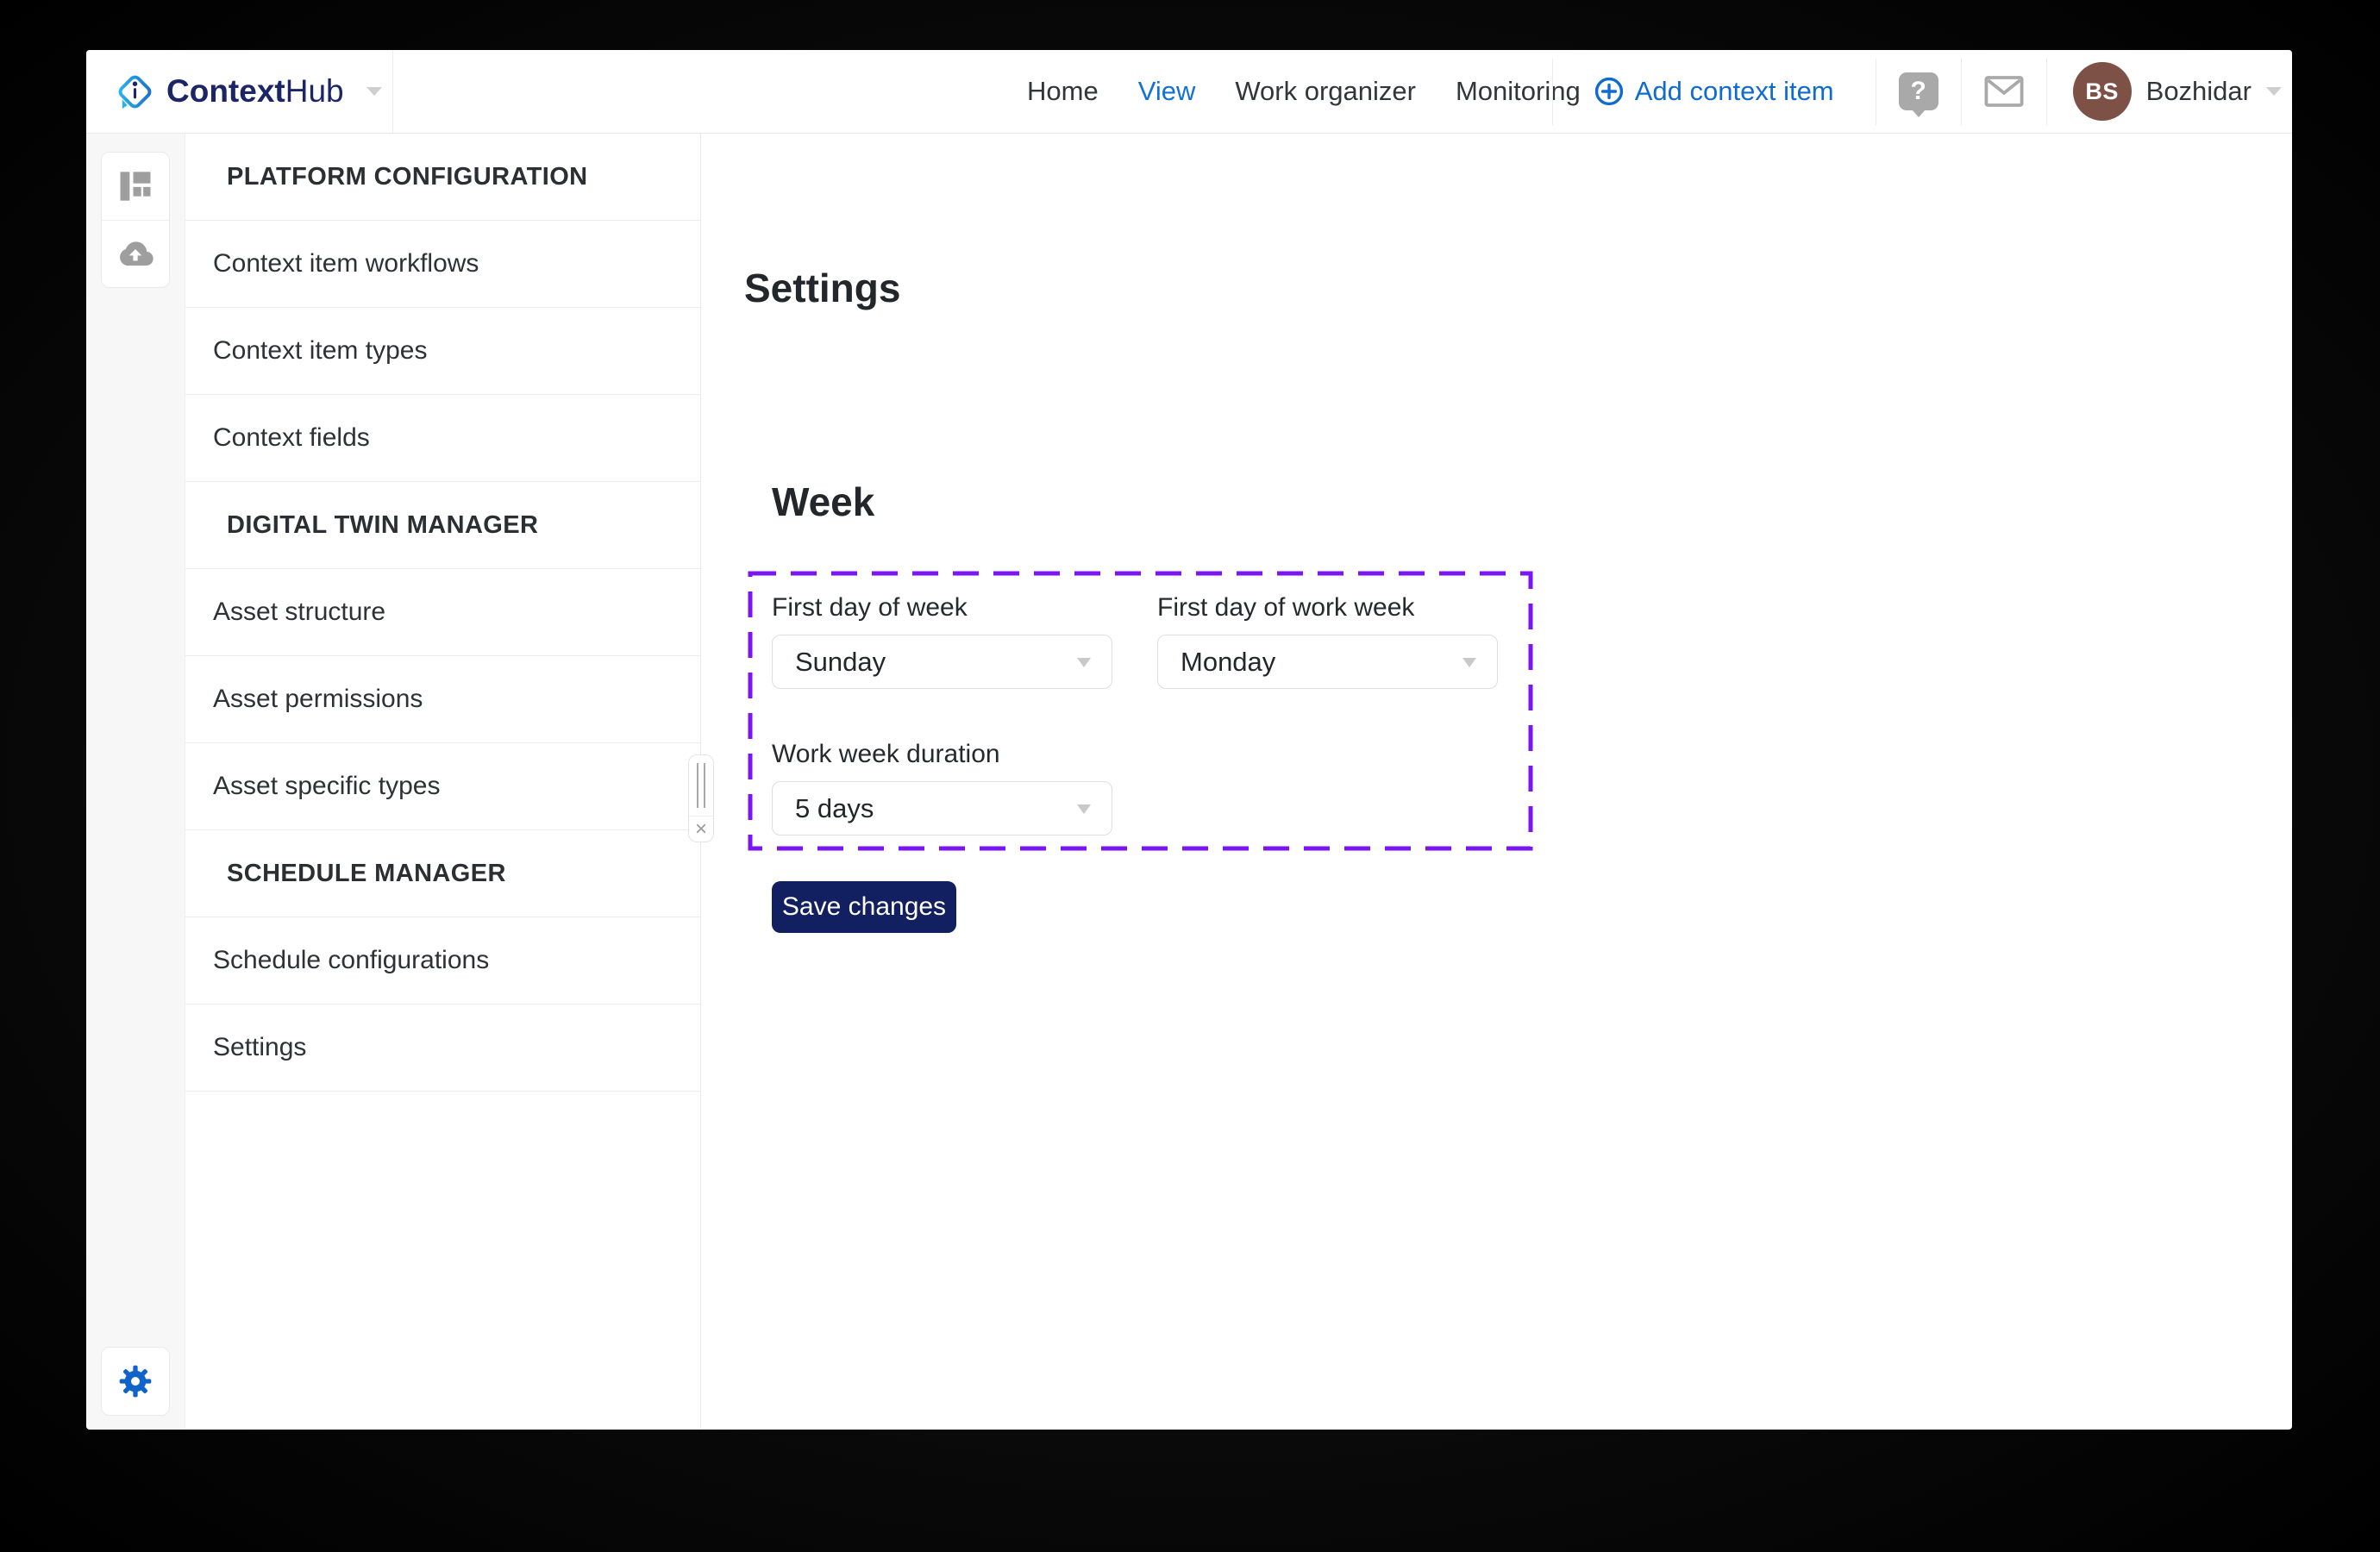 The width and height of the screenshot is (2380, 1552). I want to click on add-context-item-label: Add context item, so click(1734, 91).